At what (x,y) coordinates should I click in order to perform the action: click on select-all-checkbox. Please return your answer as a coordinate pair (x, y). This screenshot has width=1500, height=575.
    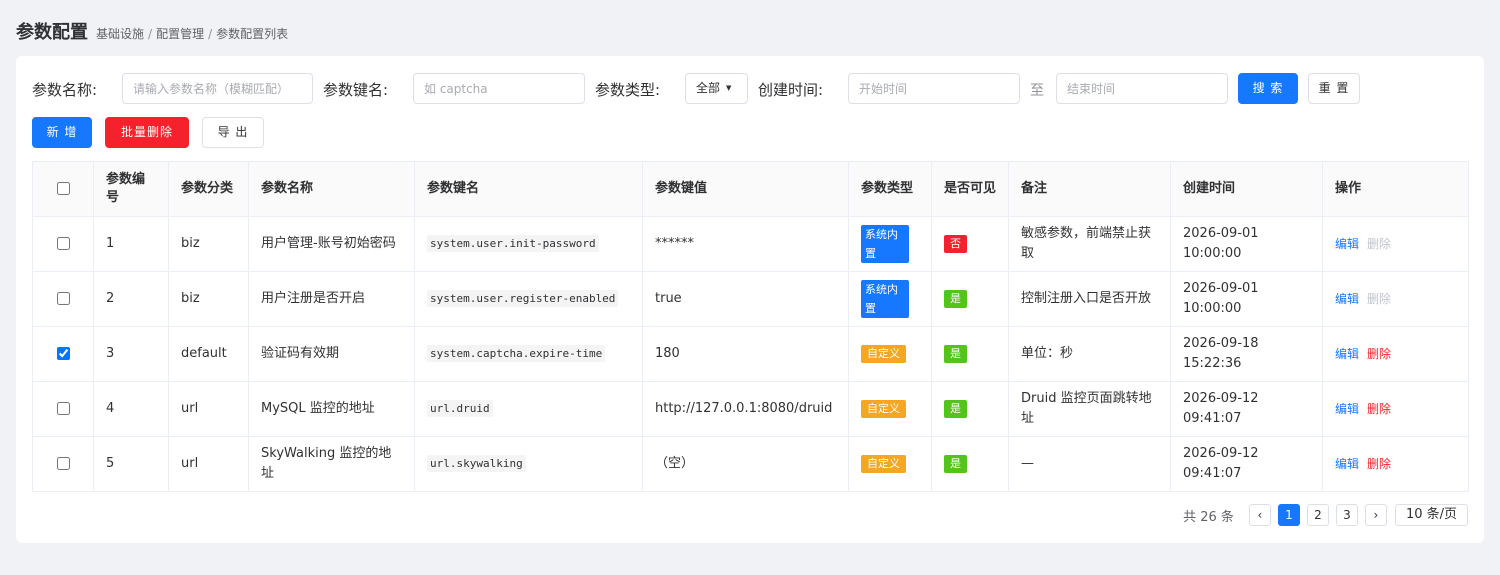
    Looking at the image, I should click on (63, 188).